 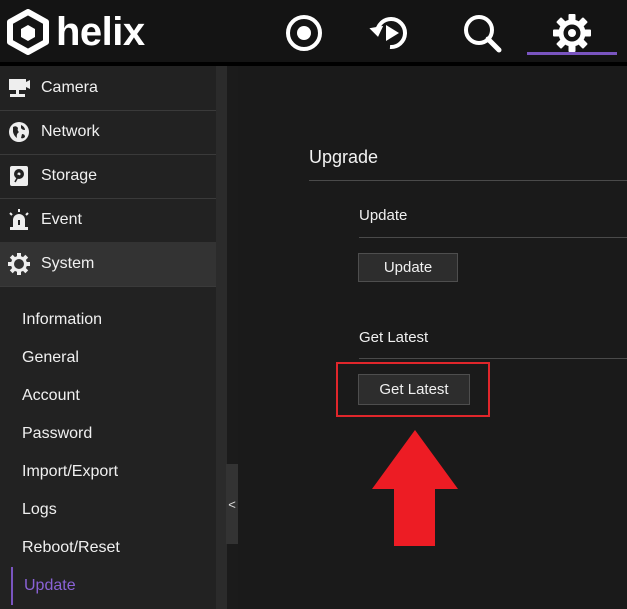 I want to click on subitem-information: Information, so click(x=62, y=320).